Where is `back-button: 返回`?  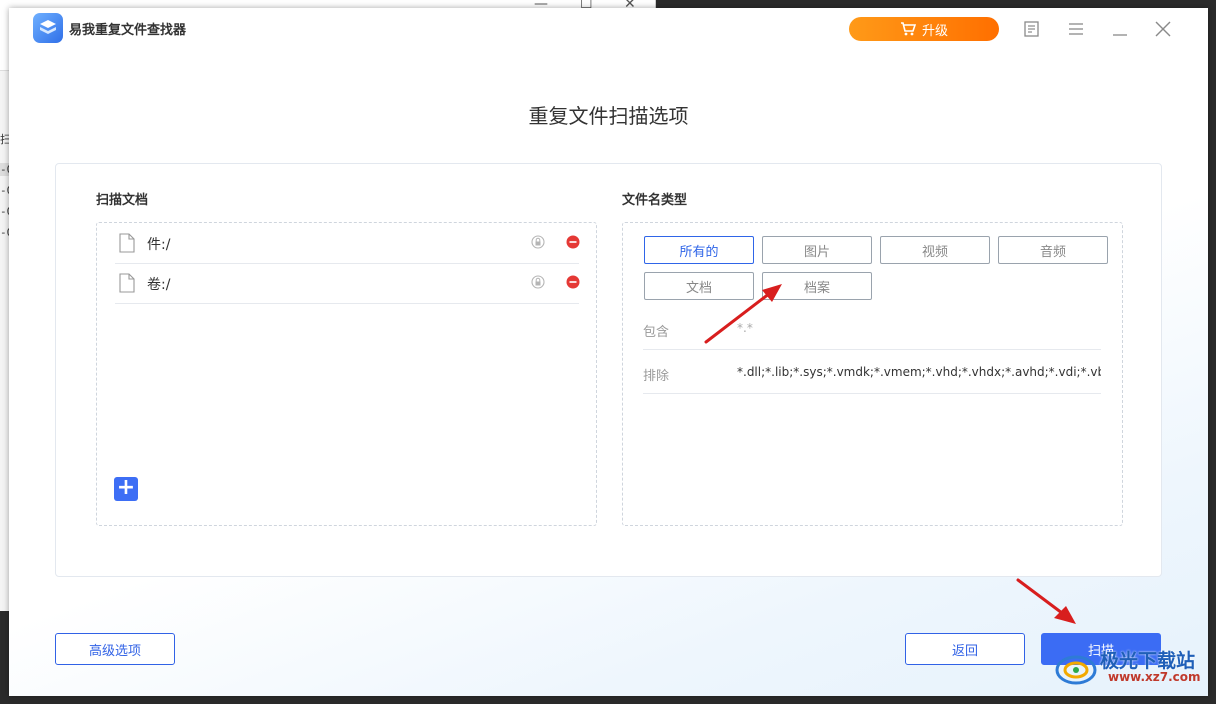
back-button: 返回 is located at coordinates (965, 649).